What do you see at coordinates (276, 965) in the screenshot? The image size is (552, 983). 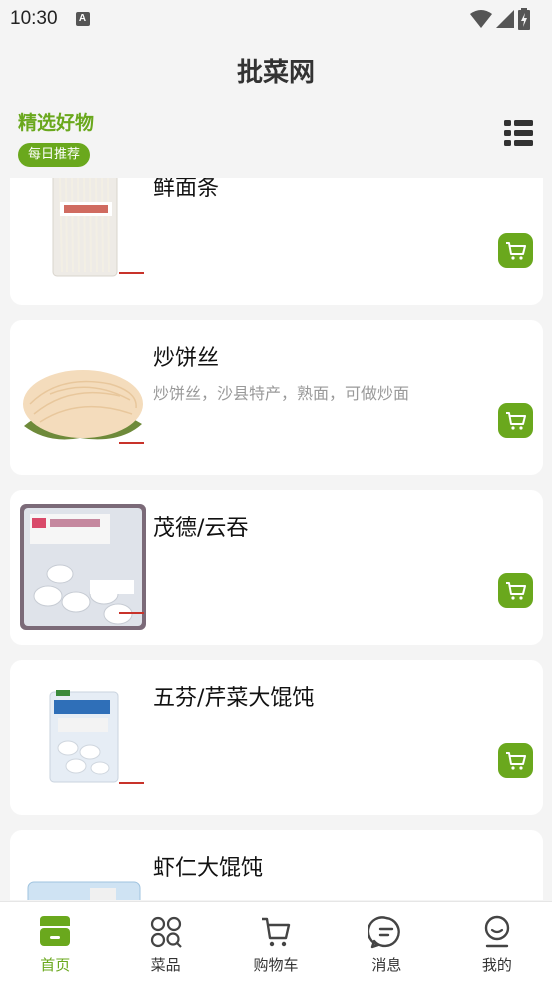 I see `nav-label: 购物车` at bounding box center [276, 965].